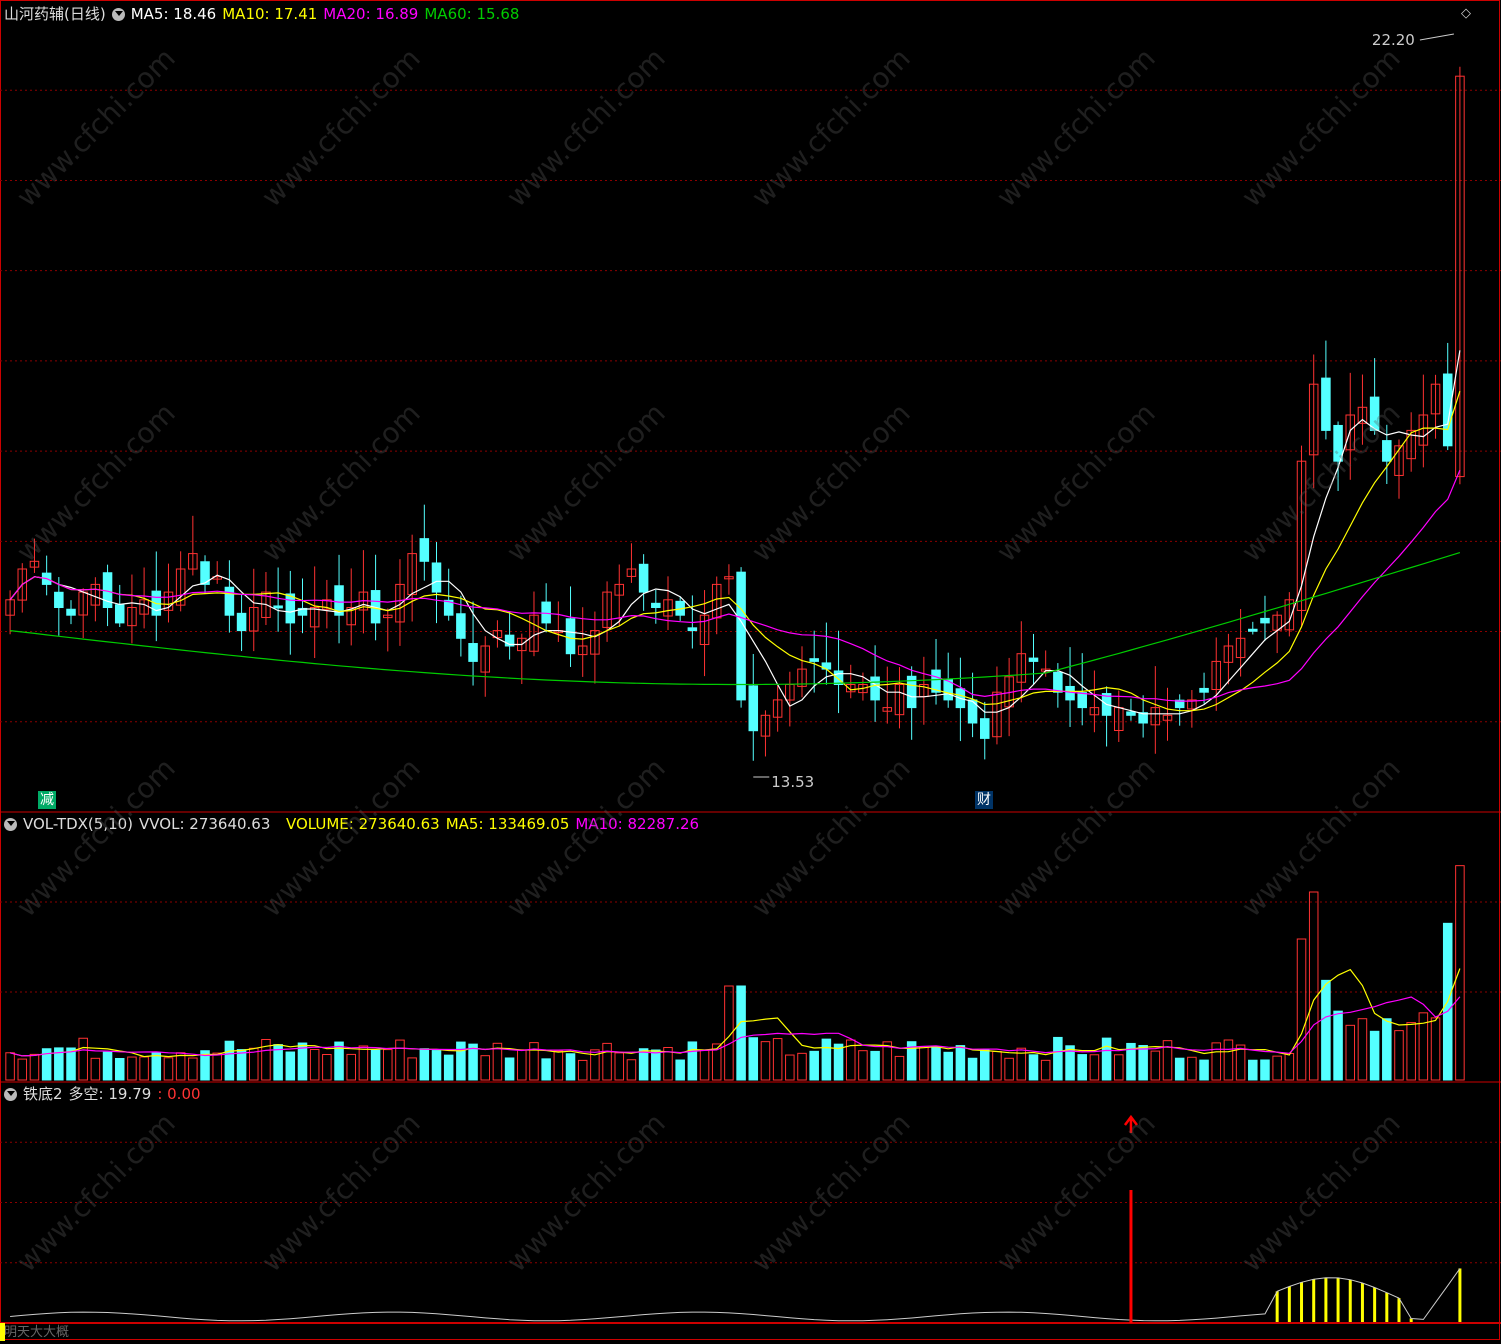 The image size is (1501, 1344). What do you see at coordinates (1130, 1123) in the screenshot?
I see `up-arrow-icon` at bounding box center [1130, 1123].